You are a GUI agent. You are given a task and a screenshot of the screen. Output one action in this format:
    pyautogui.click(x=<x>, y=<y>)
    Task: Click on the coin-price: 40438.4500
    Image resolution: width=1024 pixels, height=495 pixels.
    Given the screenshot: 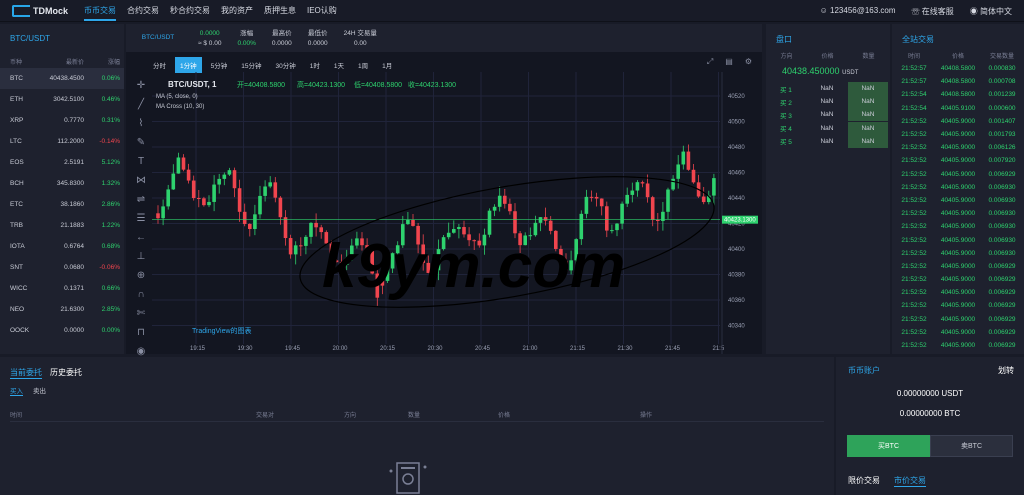 What is the action you would take?
    pyautogui.click(x=62, y=78)
    